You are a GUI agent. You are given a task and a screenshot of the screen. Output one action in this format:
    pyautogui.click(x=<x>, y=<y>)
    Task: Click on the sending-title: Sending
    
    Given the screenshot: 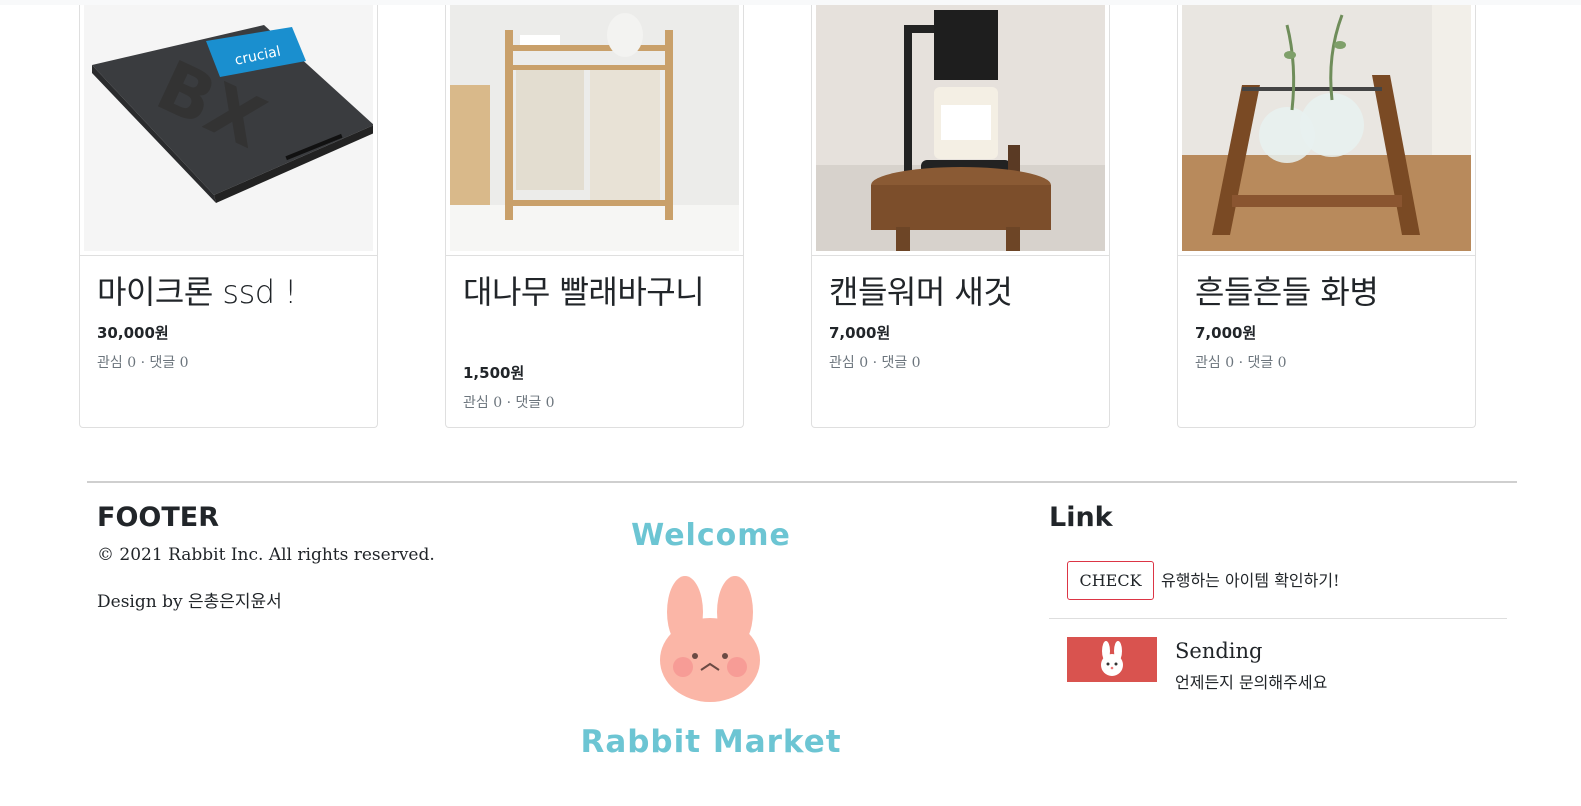 What is the action you would take?
    pyautogui.click(x=1218, y=651)
    